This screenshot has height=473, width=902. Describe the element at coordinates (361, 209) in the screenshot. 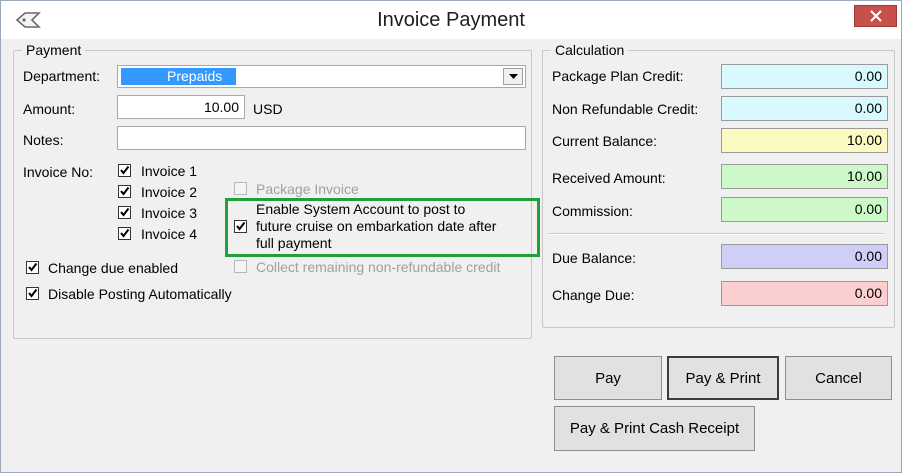

I see `enable-system-account-line-1: Enable System Account to post to` at that location.